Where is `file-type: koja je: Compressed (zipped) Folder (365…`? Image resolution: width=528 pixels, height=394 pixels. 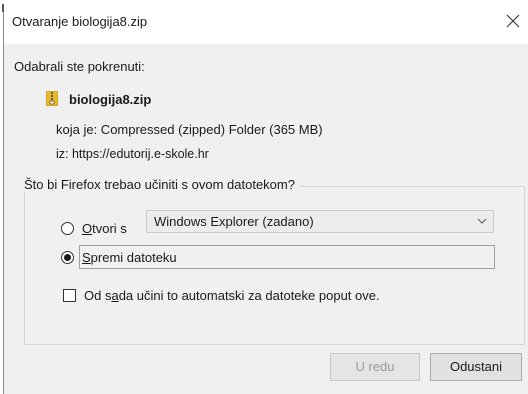
file-type: koja je: Compressed (zipped) Folder (365… is located at coordinates (189, 129).